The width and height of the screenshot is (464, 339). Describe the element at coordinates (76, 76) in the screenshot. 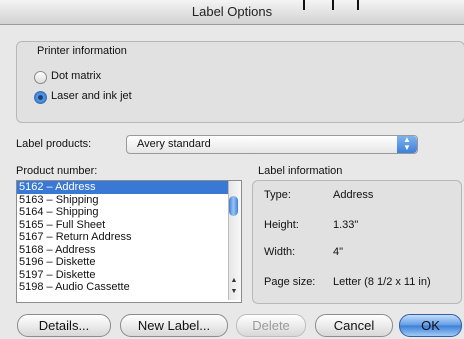

I see `dot-matrix-label: Dot matrix` at that location.